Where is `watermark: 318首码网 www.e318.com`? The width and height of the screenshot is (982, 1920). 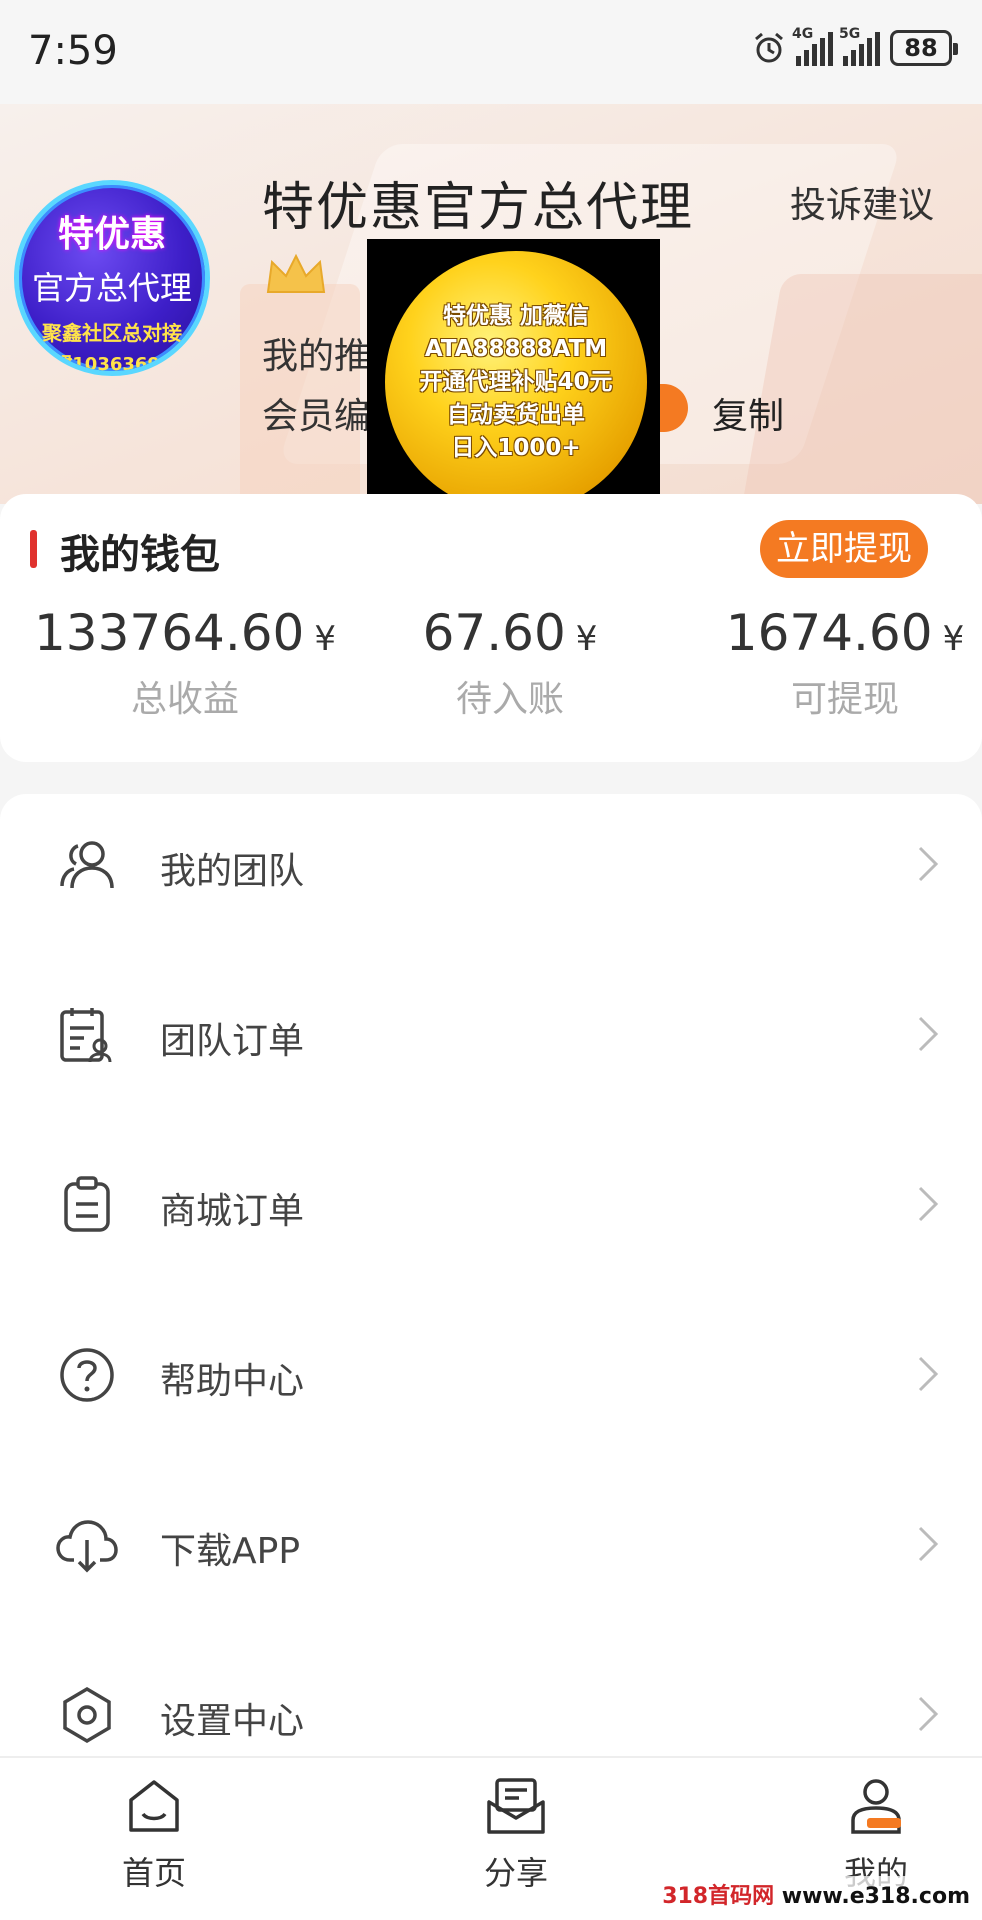 watermark: 318首码网 www.e318.com is located at coordinates (816, 1894).